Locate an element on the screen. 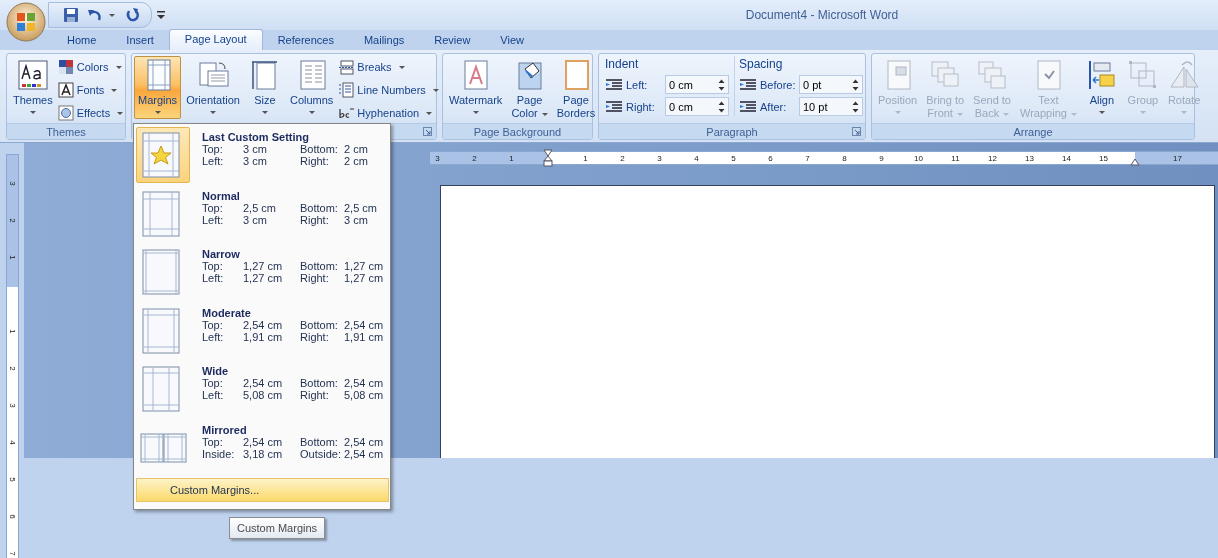 This screenshot has height=558, width=1218. menu-item: Last Custom Setting Top: 3 cm Bottom: 2 cm Left: 3 cm Right: 2 cm is located at coordinates (263, 156).